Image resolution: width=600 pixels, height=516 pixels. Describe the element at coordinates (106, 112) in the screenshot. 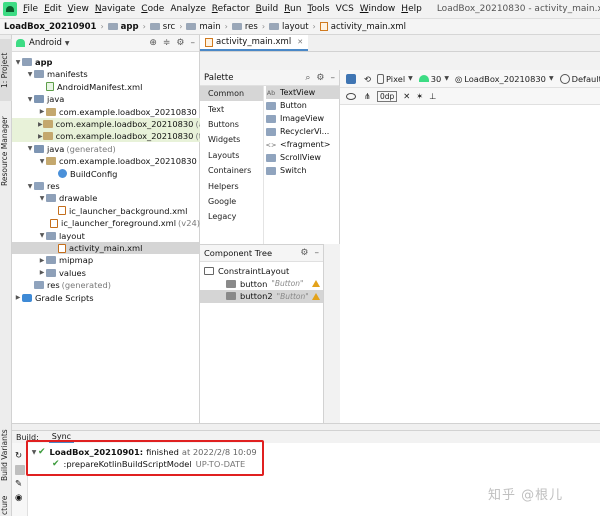

I see `tree-item: ▶ com.example.loadbox_20210830` at that location.